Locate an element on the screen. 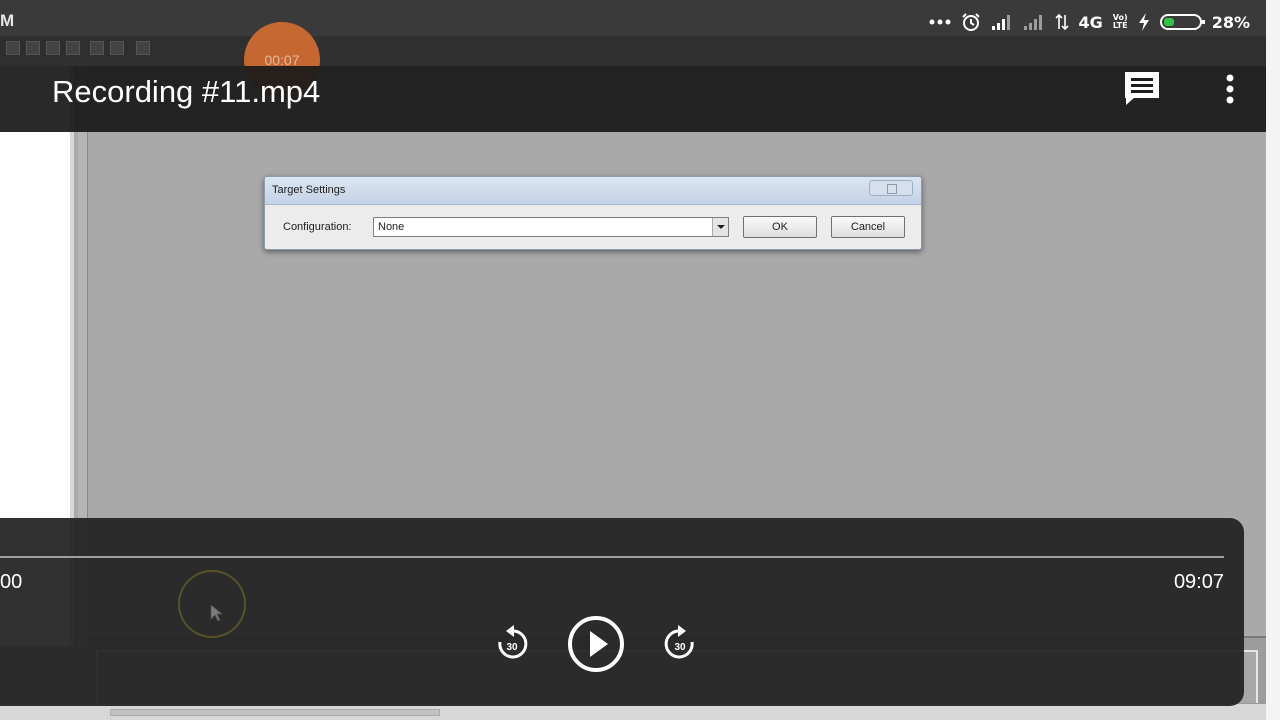 This screenshot has width=1280, height=720. seek-bar is located at coordinates (612, 557).